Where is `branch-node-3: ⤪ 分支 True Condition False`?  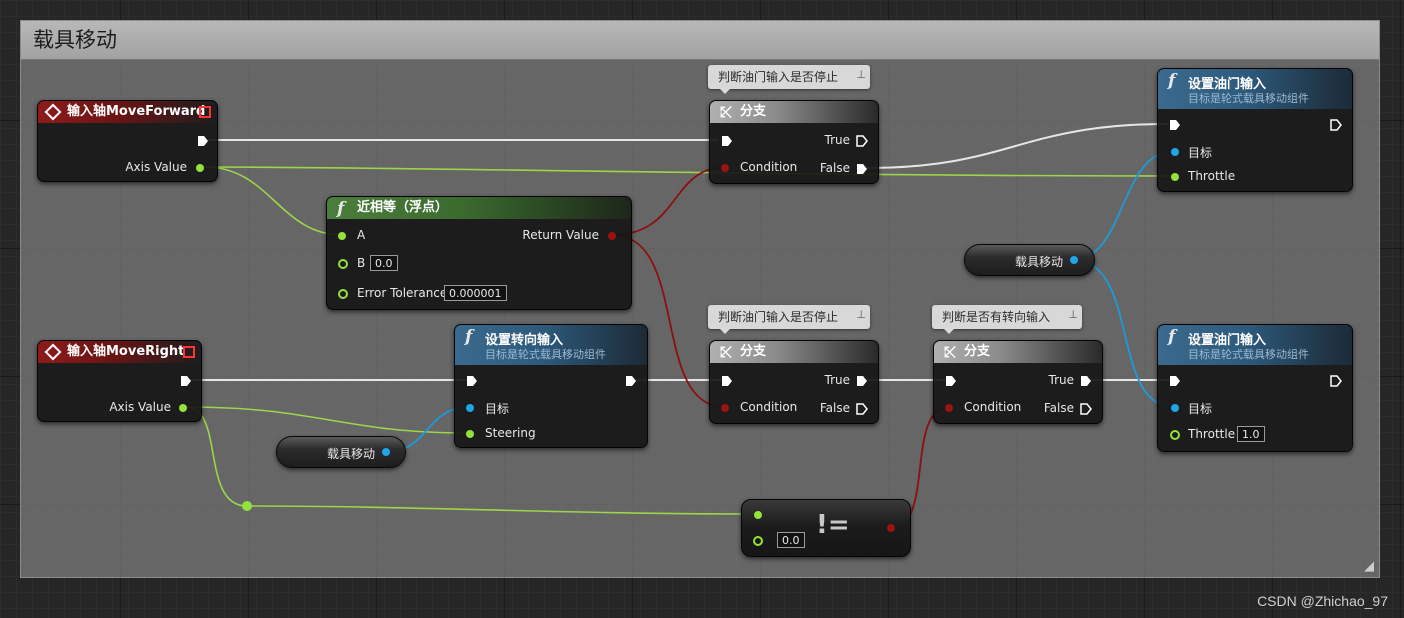
branch-node-3: ⤪ 分支 True Condition False is located at coordinates (1018, 382).